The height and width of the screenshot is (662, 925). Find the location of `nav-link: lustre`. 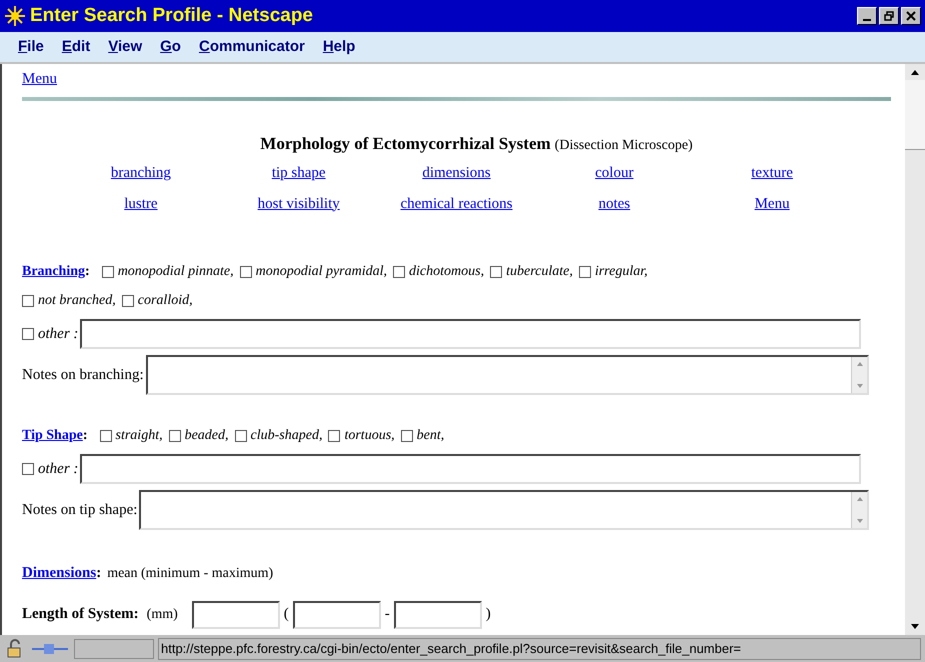

nav-link: lustre is located at coordinates (141, 204).